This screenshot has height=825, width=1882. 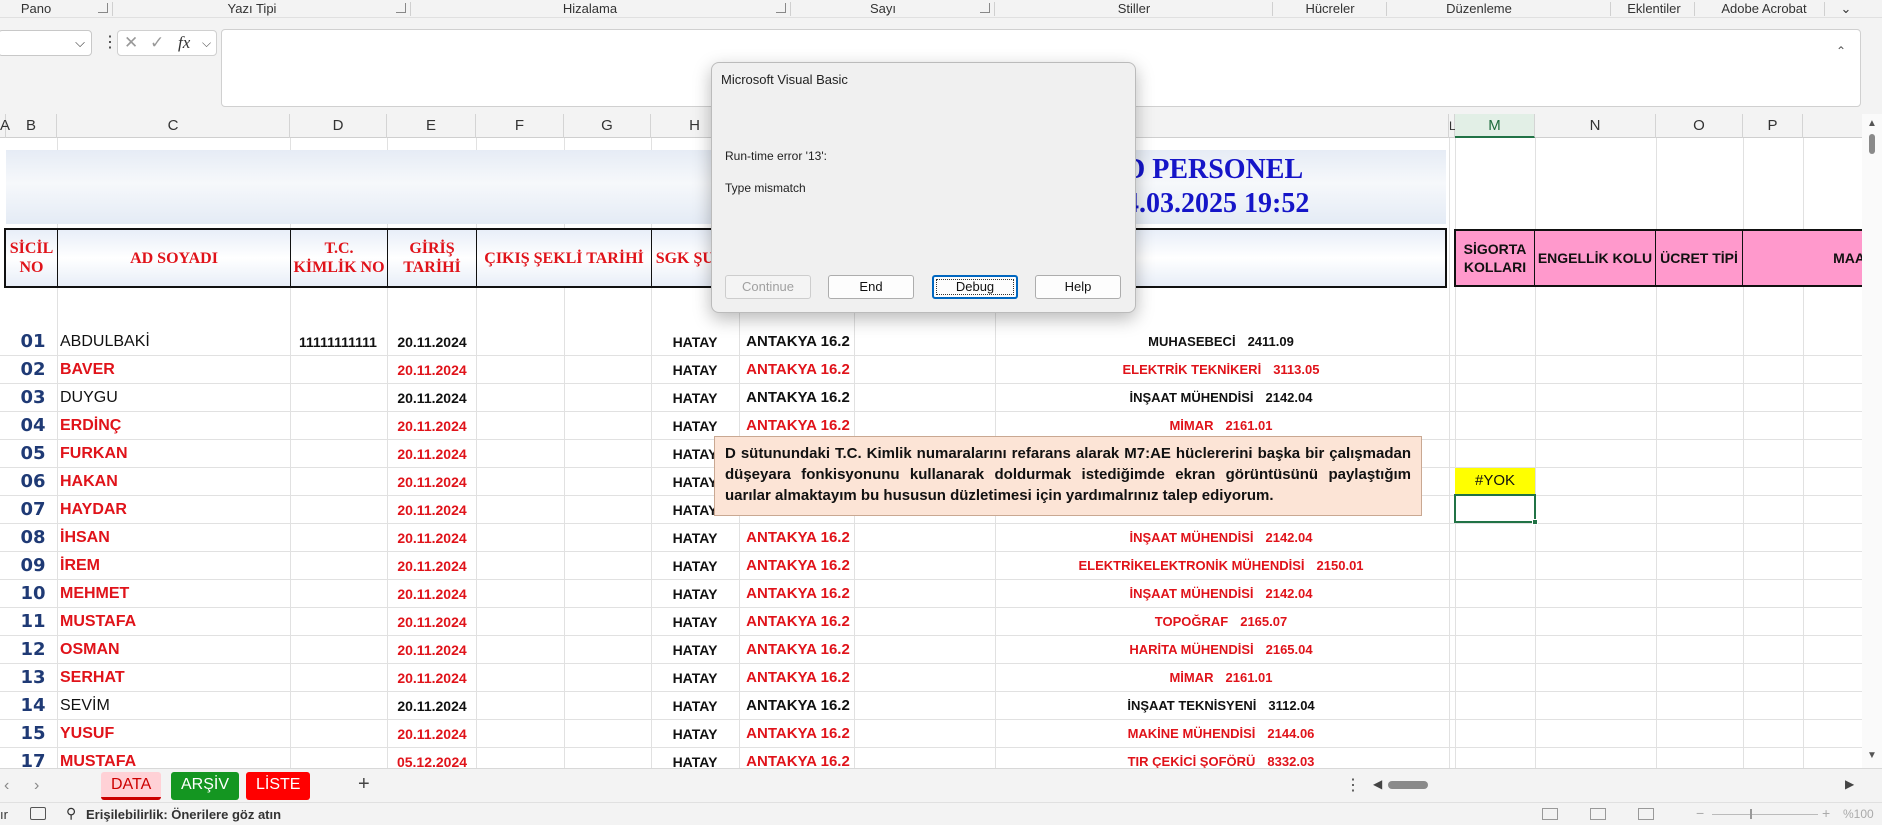 What do you see at coordinates (1598, 814) in the screenshot?
I see `page-layout-view-icon` at bounding box center [1598, 814].